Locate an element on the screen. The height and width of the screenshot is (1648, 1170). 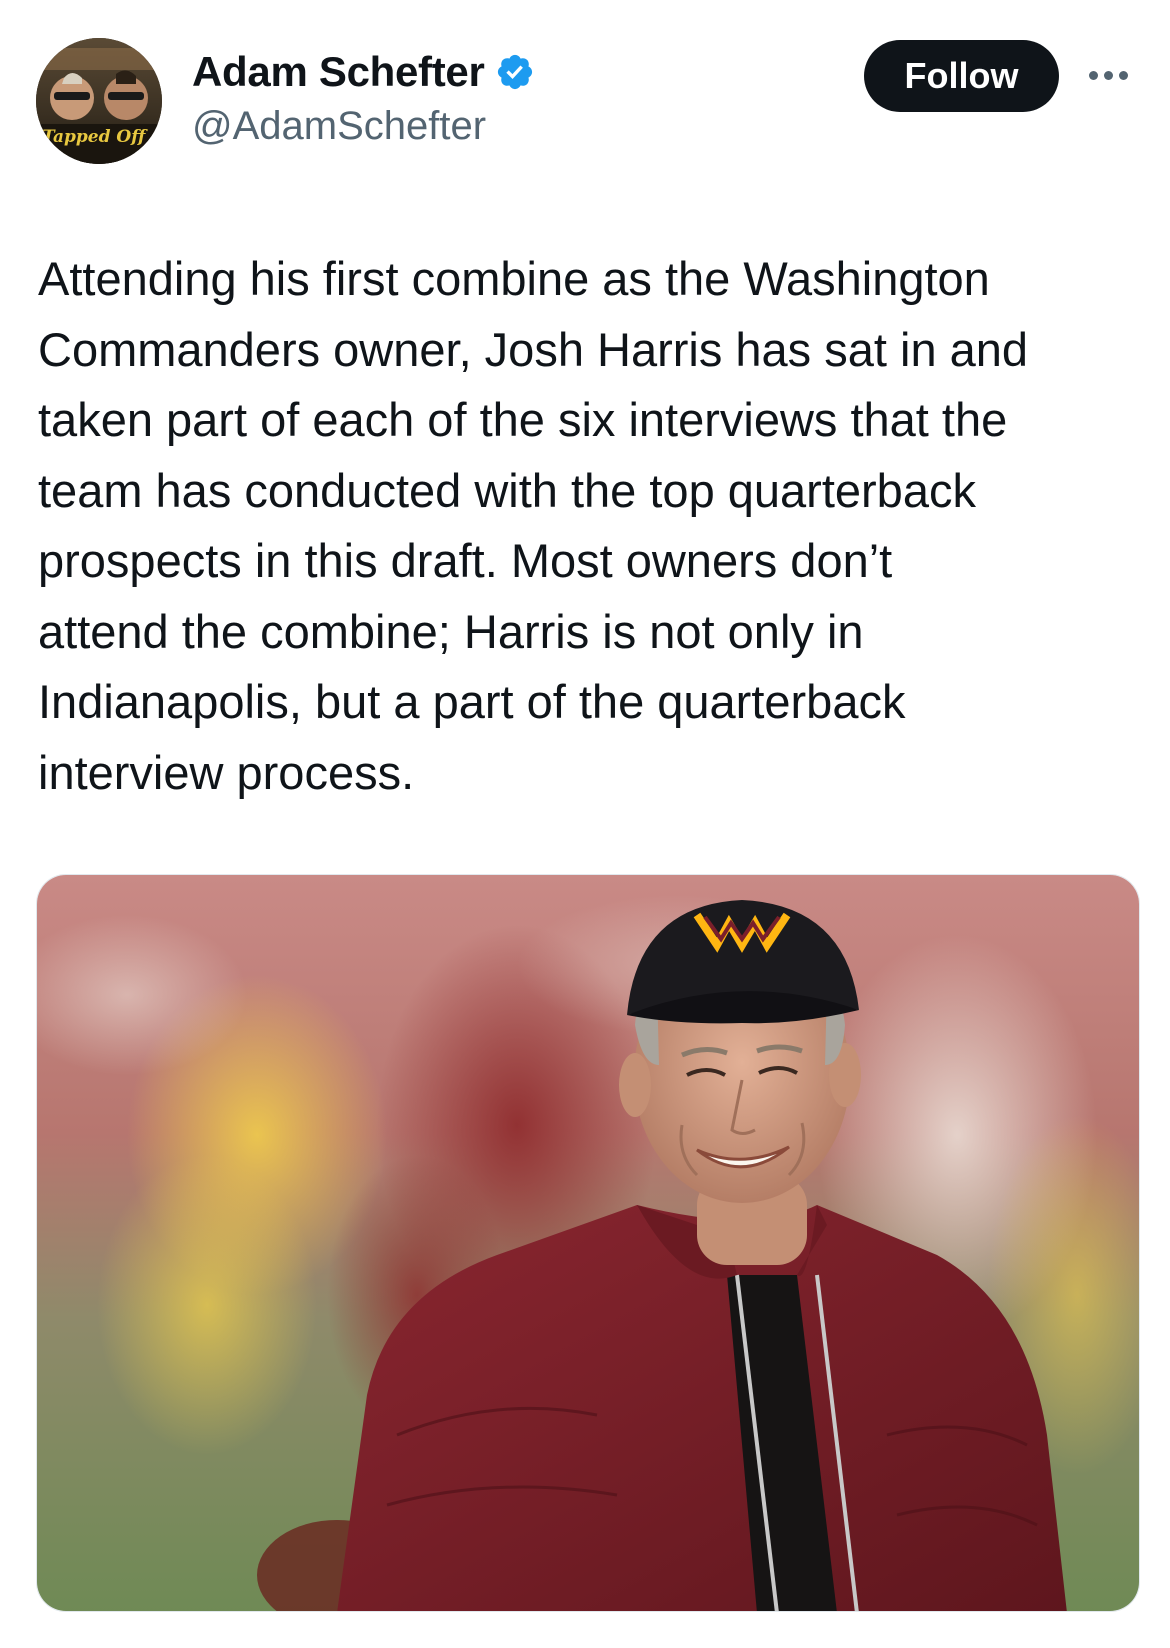
more-dots-icon is located at coordinates (1108, 75).